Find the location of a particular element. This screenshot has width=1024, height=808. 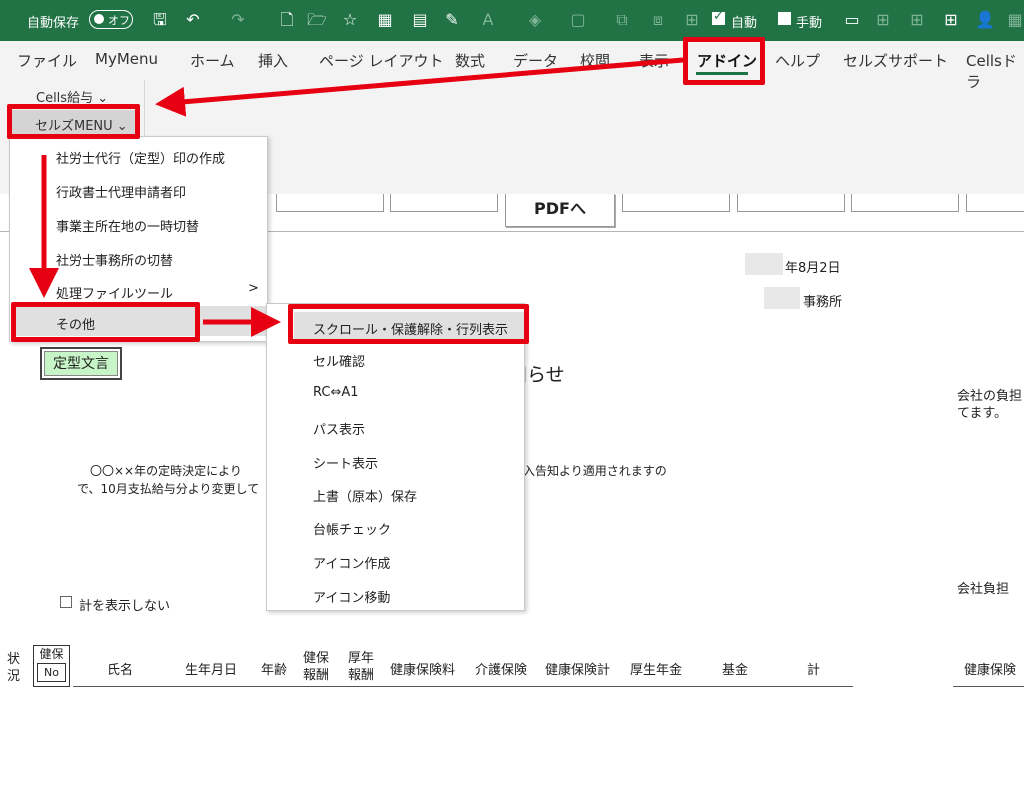

arrow-addins-to-menu is located at coordinates (419, 87).